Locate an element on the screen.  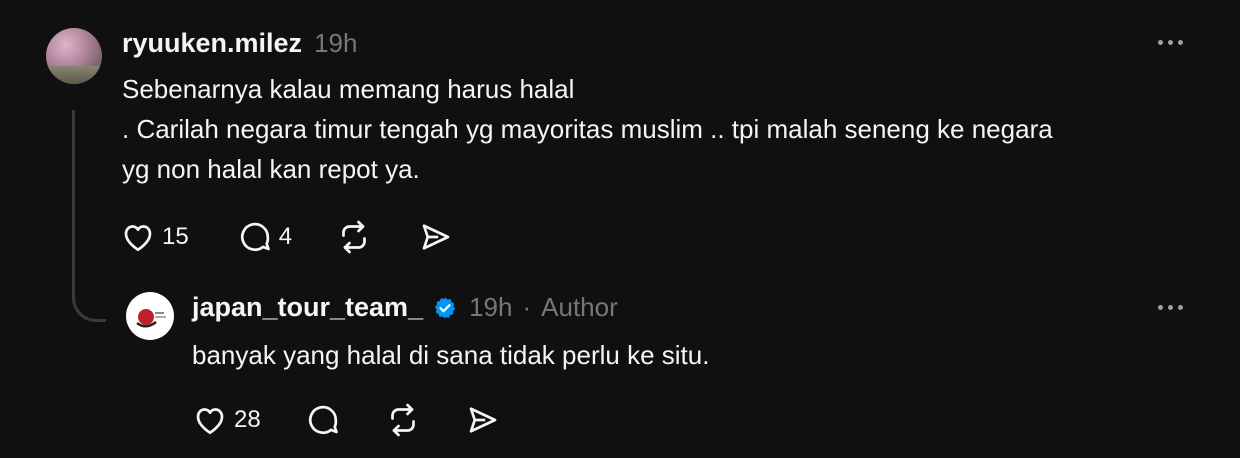
avatar-photo-ground is located at coordinates (74, 75).